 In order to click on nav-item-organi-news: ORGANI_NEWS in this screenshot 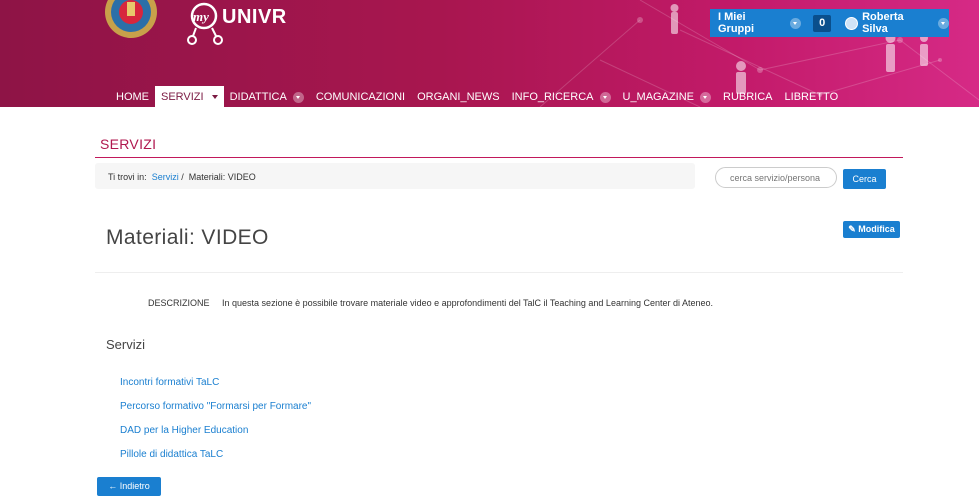, I will do `click(458, 96)`.